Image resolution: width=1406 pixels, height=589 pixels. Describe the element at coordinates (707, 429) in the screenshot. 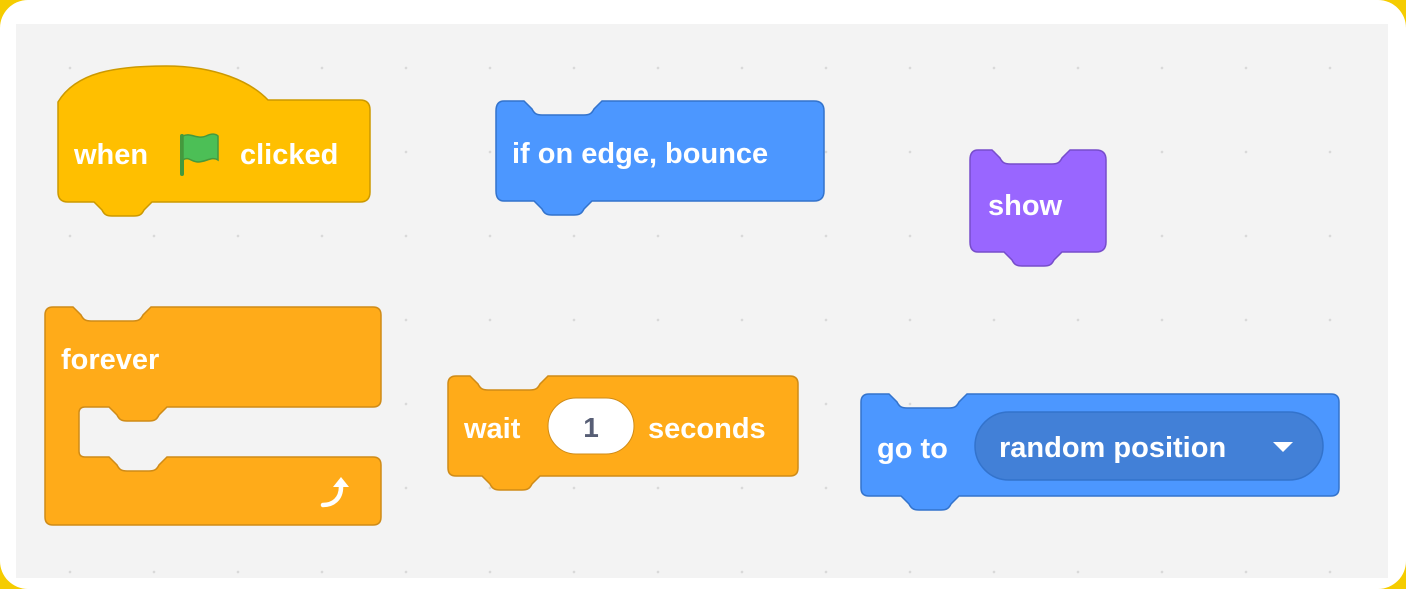

I see `seconds-label: seconds` at that location.